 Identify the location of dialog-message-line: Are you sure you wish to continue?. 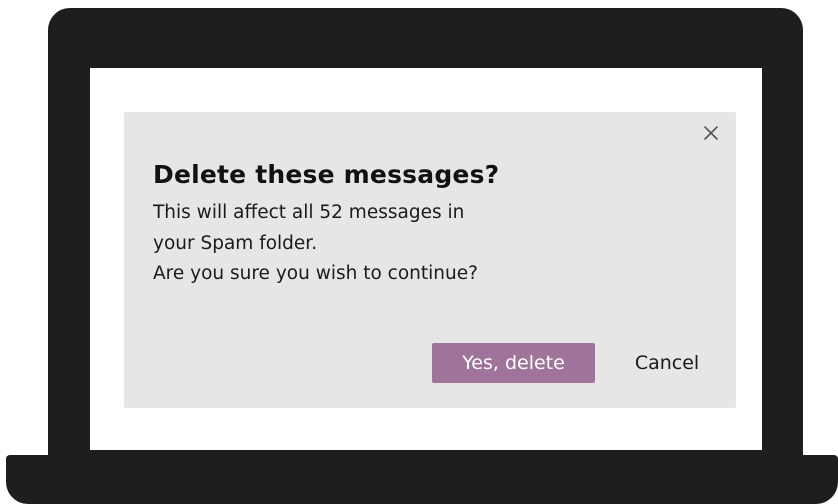
(315, 273).